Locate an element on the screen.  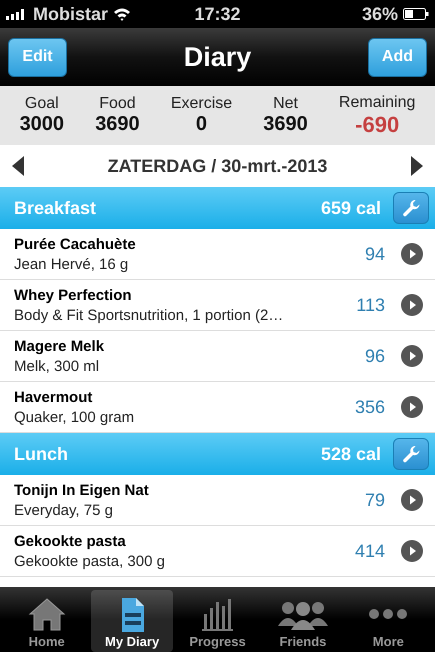
summary-value: 3000 is located at coordinates (42, 124).